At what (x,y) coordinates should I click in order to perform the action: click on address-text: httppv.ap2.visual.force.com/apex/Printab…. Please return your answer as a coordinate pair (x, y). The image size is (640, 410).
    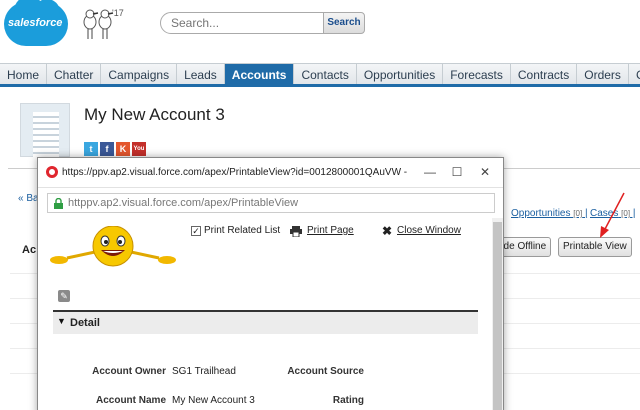
    Looking at the image, I should click on (183, 203).